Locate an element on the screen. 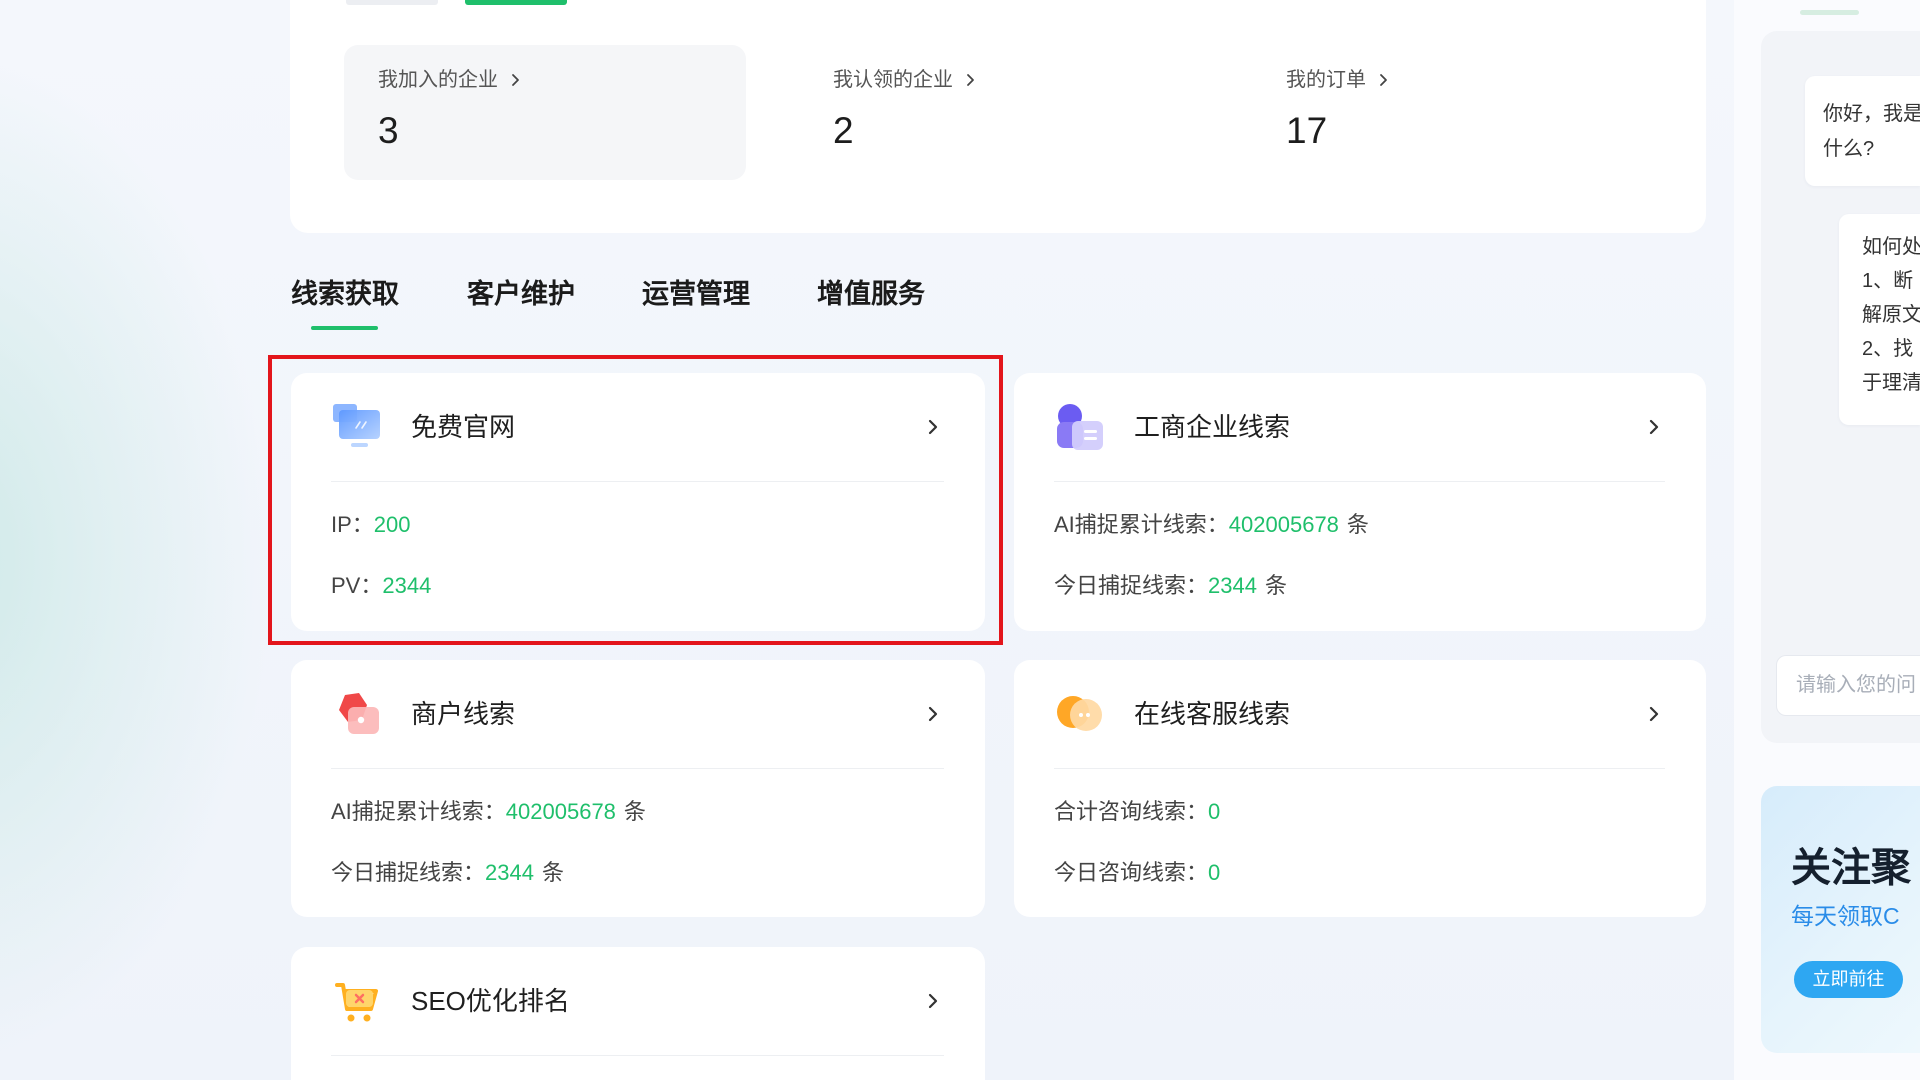 The image size is (1920, 1080). chat-message-suggestion: 如何处 1、断 解原文 2、找 于理清 is located at coordinates (1879, 319).